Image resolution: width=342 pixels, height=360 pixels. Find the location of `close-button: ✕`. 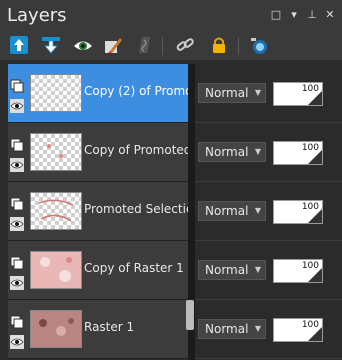

close-button: ✕ is located at coordinates (330, 14).